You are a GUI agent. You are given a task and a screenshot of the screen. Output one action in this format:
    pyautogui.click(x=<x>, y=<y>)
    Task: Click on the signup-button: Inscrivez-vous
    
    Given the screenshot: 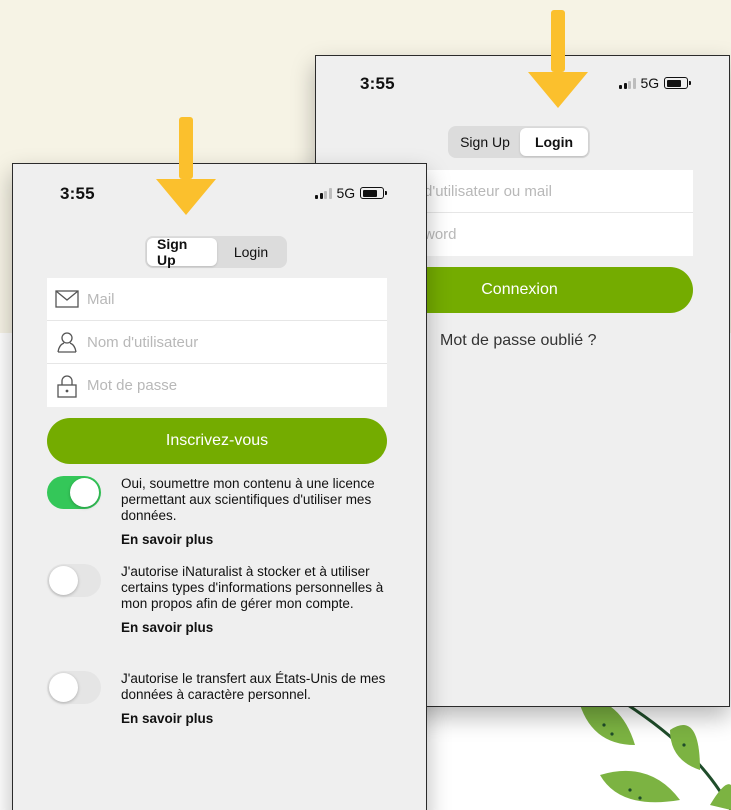 What is the action you would take?
    pyautogui.click(x=217, y=441)
    